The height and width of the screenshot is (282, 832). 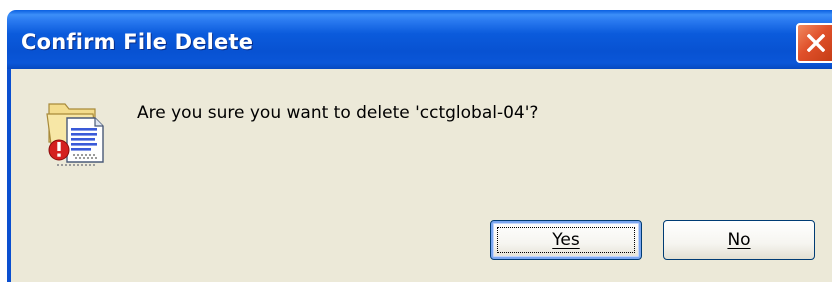 What do you see at coordinates (9, 175) in the screenshot?
I see `window-frame-left` at bounding box center [9, 175].